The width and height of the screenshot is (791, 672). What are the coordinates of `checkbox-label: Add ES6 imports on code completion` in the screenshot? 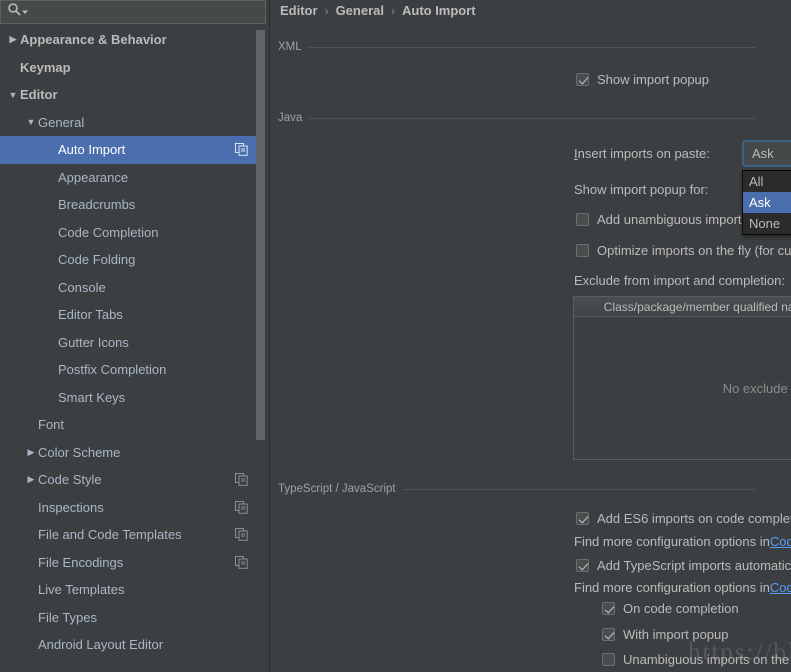 It's located at (694, 518).